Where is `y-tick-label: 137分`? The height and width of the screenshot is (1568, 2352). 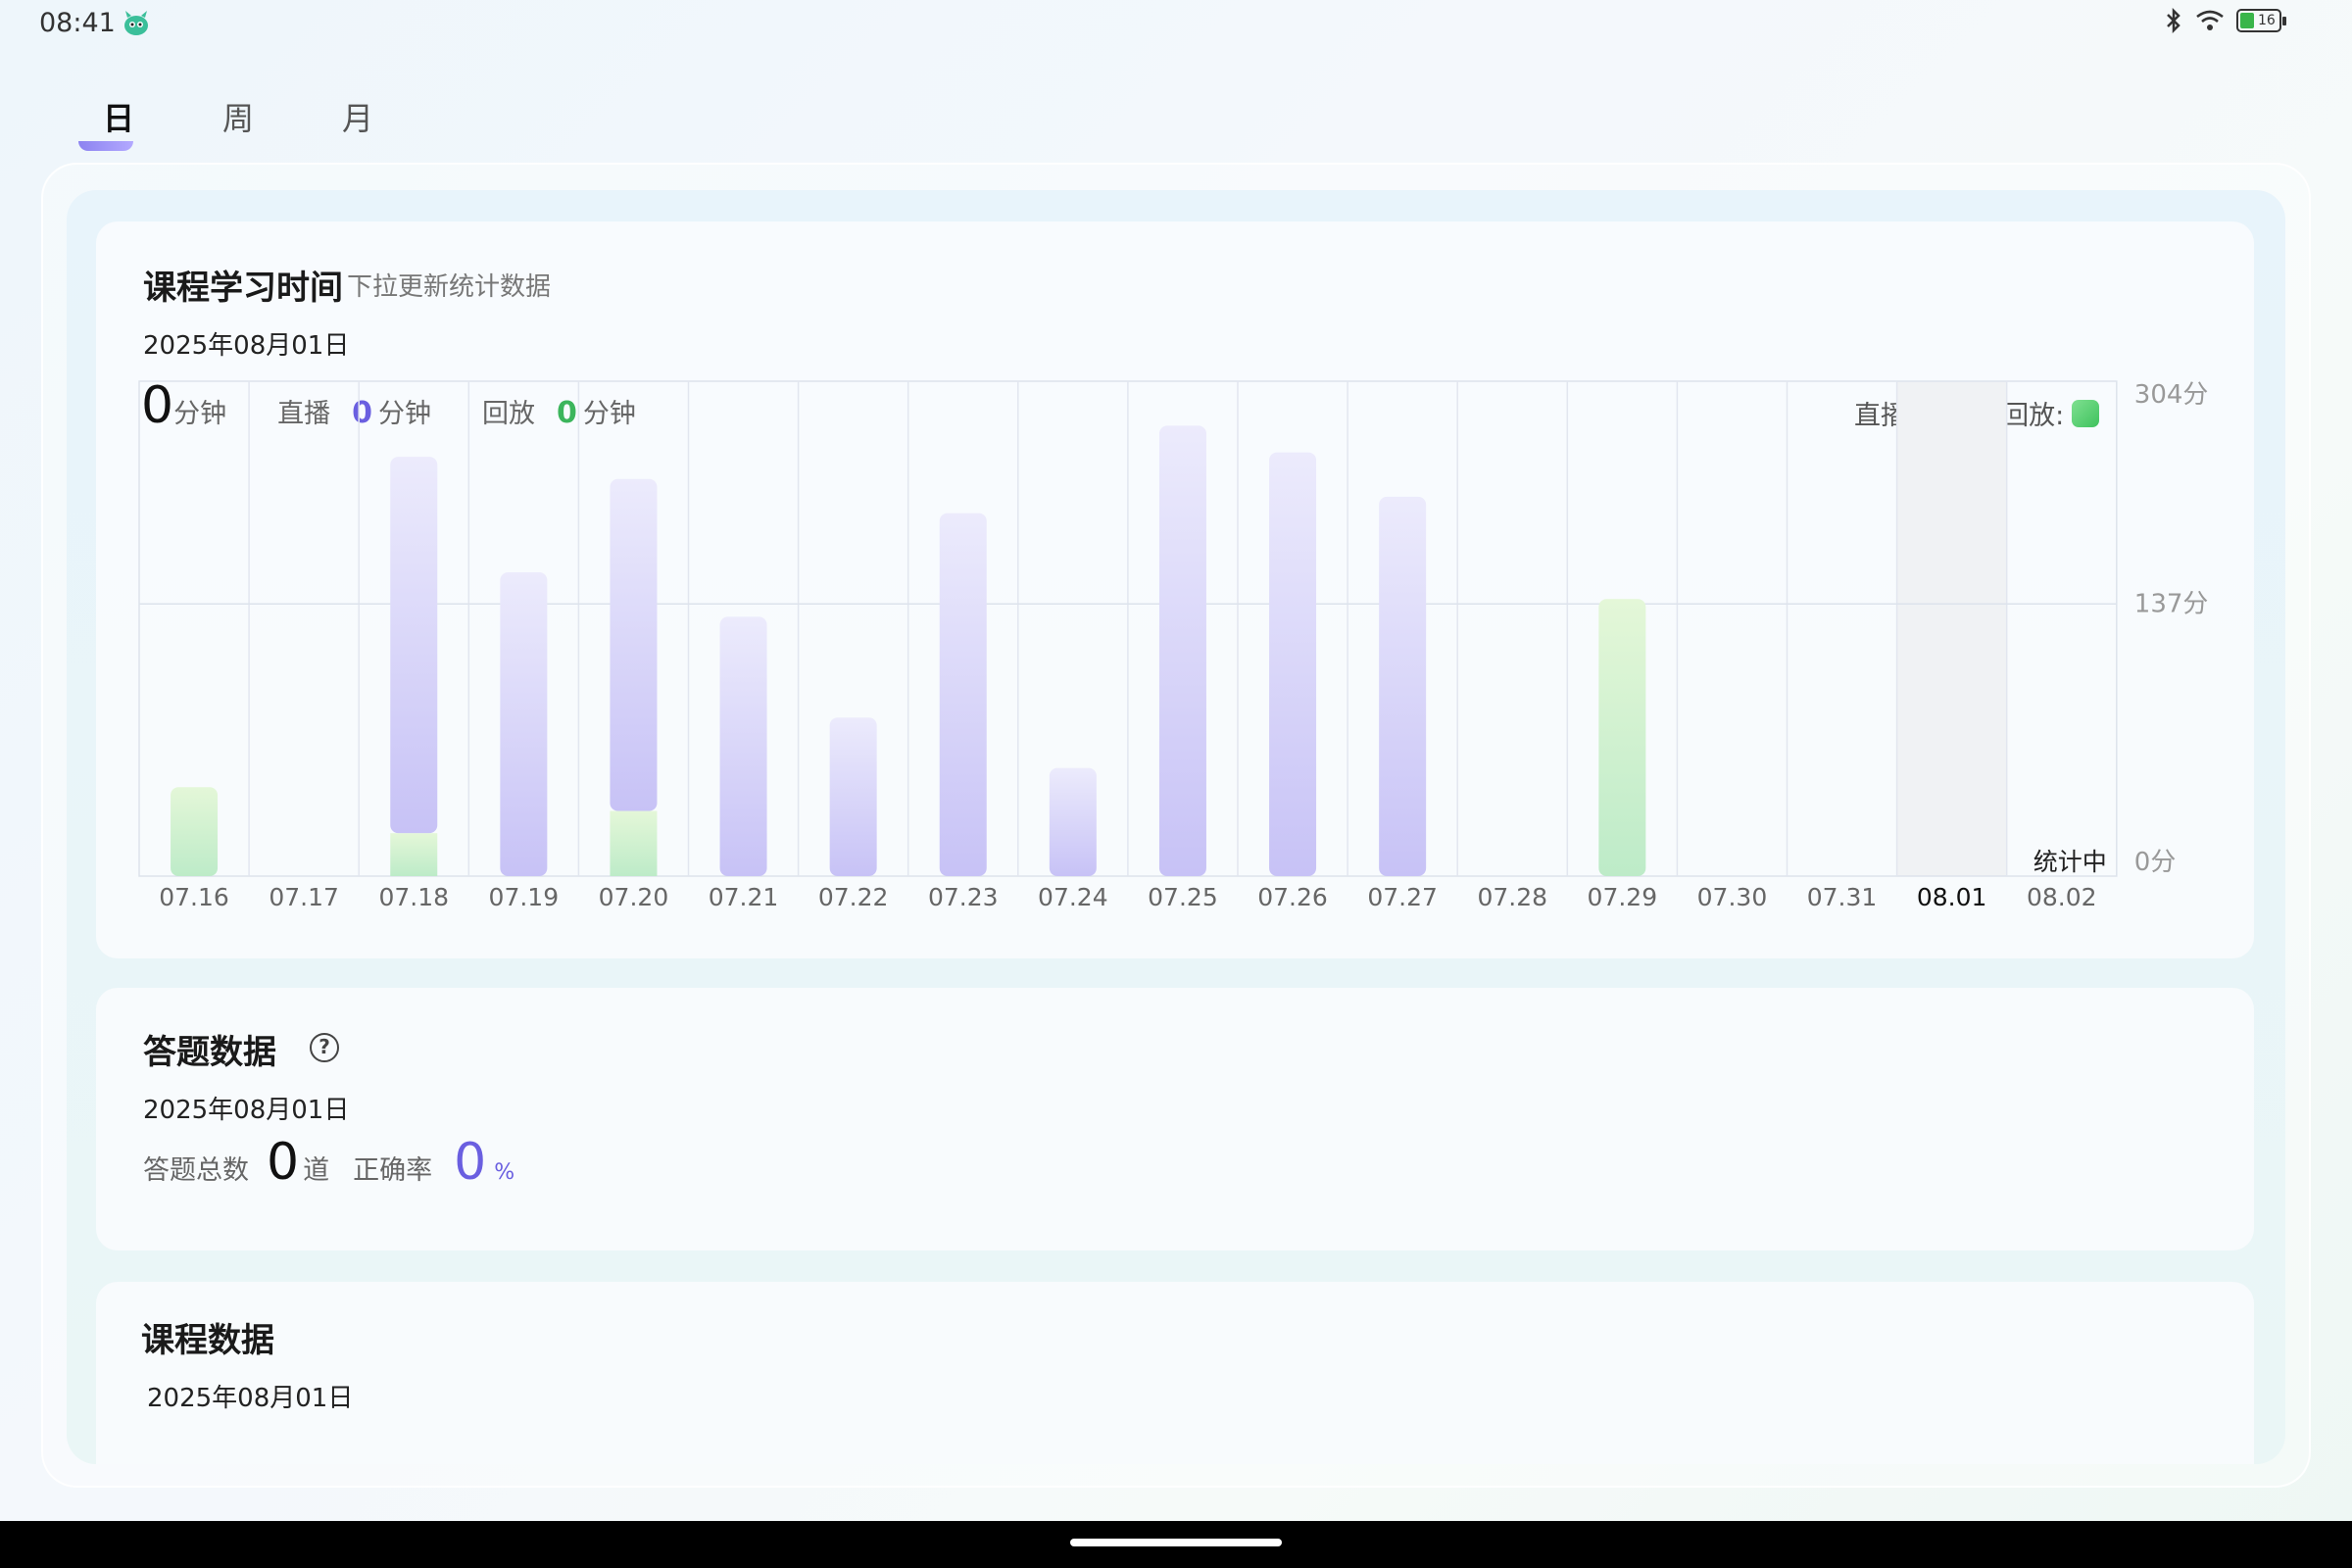 y-tick-label: 137分 is located at coordinates (2171, 603).